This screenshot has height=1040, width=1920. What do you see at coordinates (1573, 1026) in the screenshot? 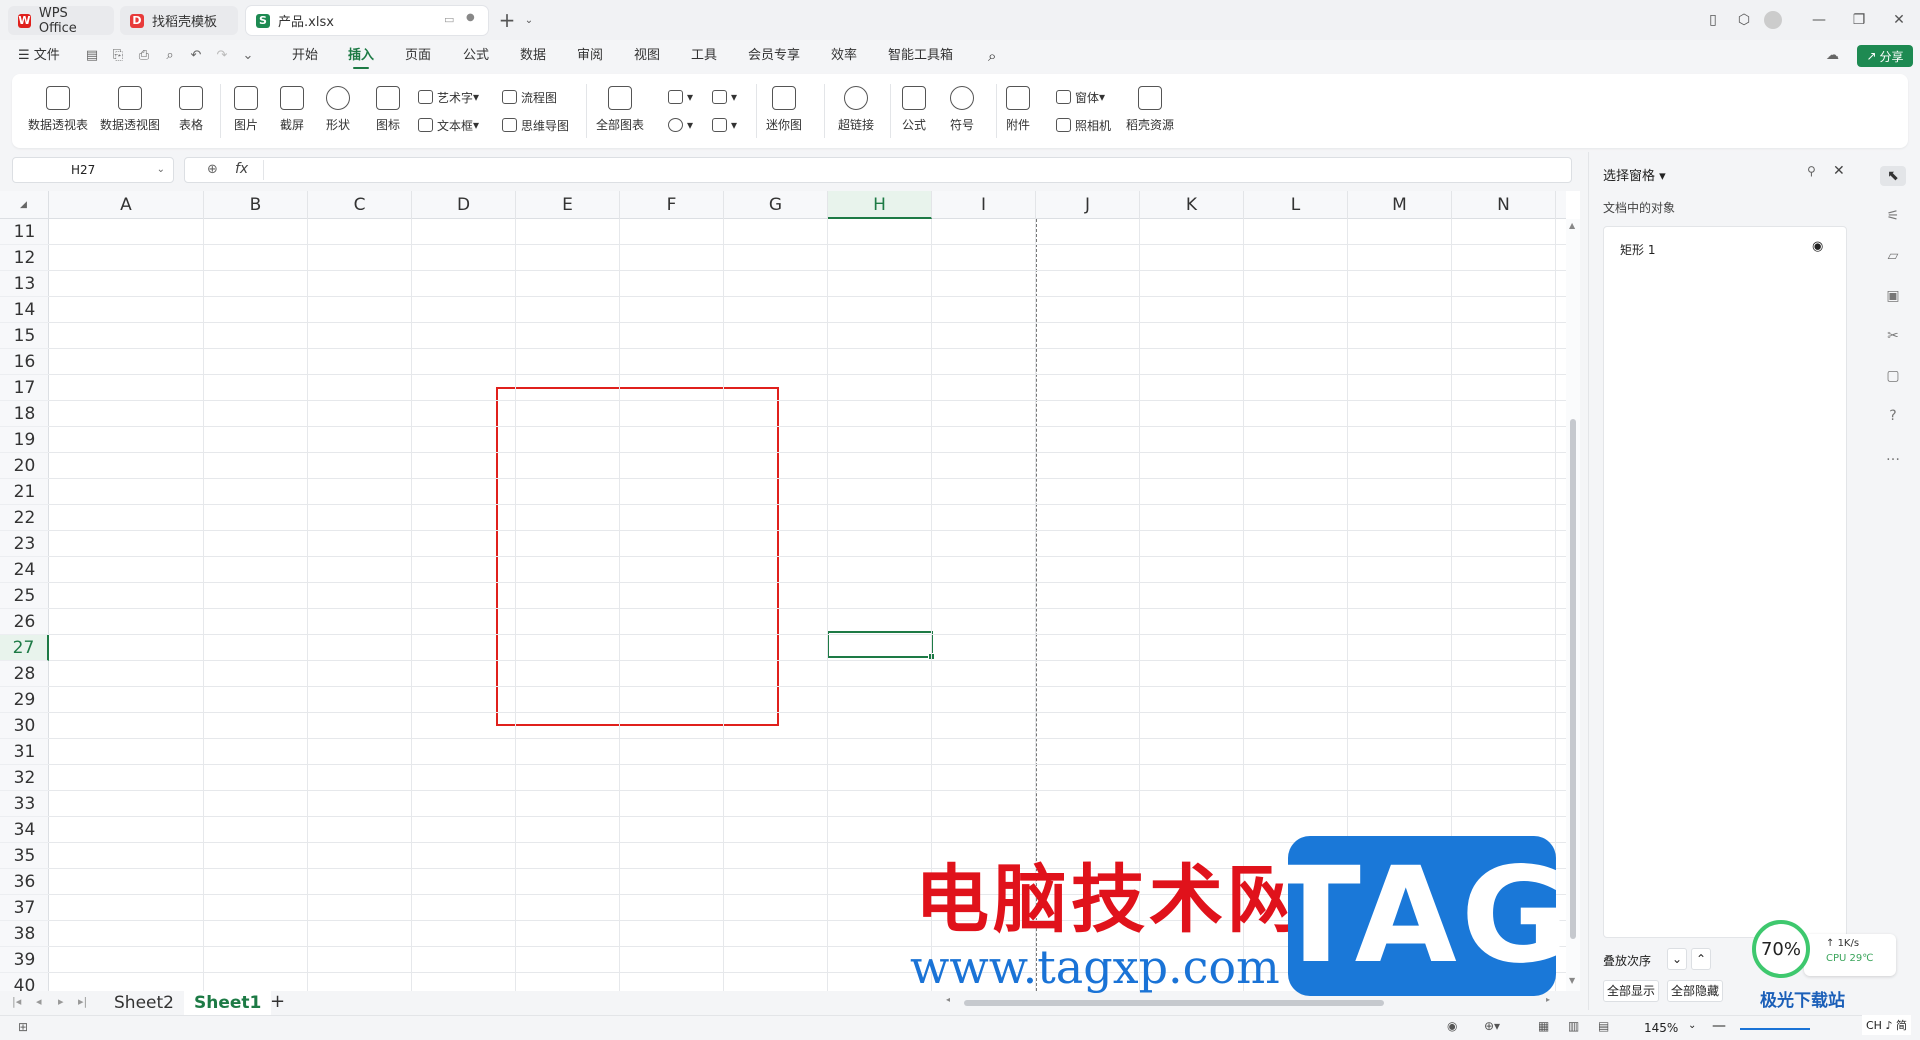
I see `page-layout-view-icon: ▥` at bounding box center [1573, 1026].